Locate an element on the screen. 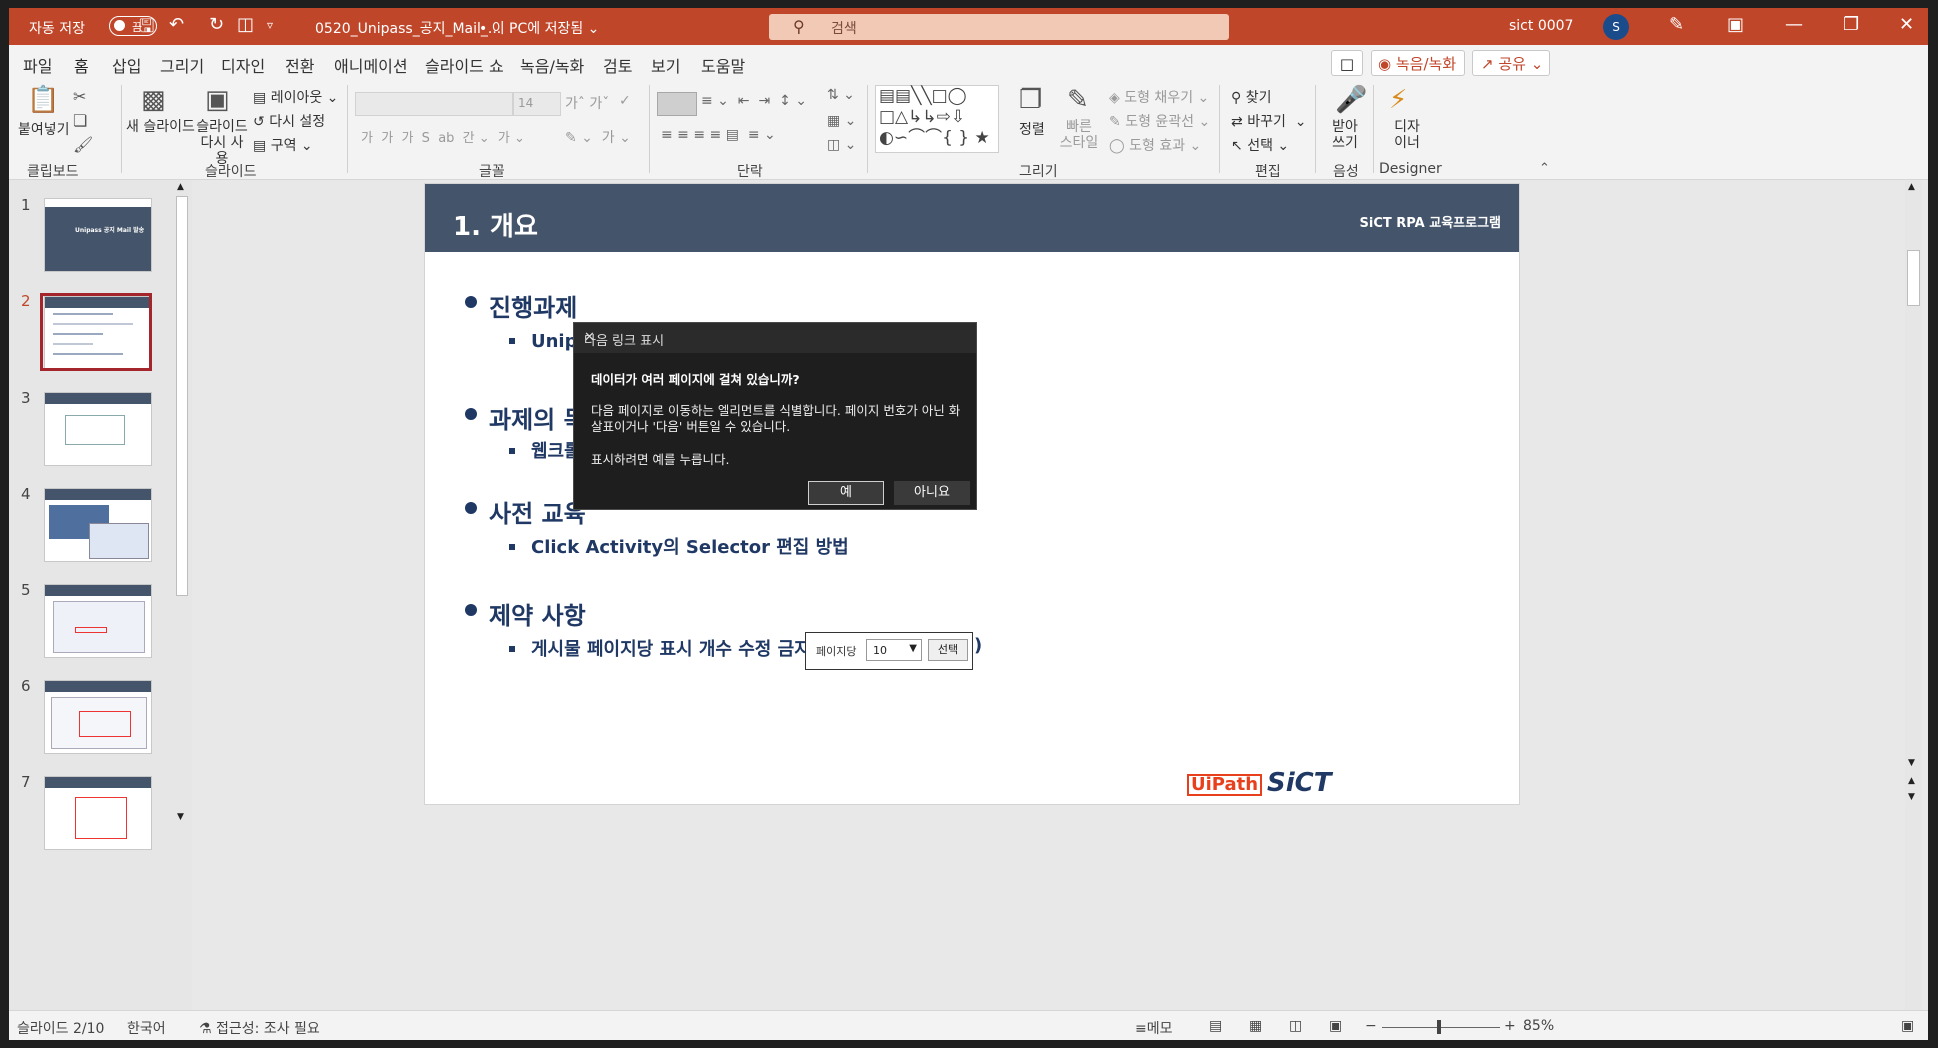  cut-icon: ✂ is located at coordinates (79, 96).